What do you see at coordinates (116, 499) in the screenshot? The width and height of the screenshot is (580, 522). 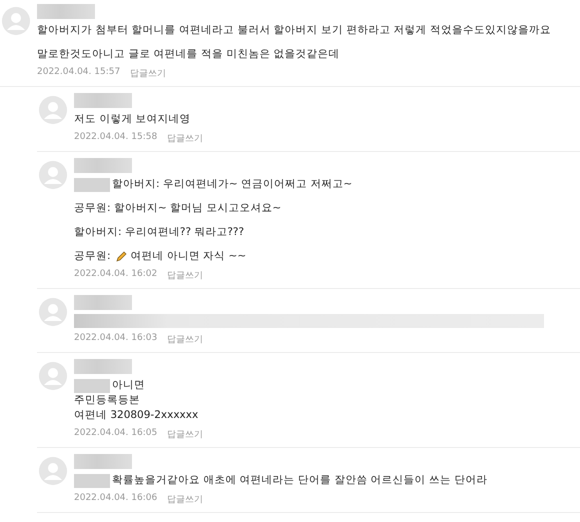 I see `comment-date: 2022.04.04. 16:06` at bounding box center [116, 499].